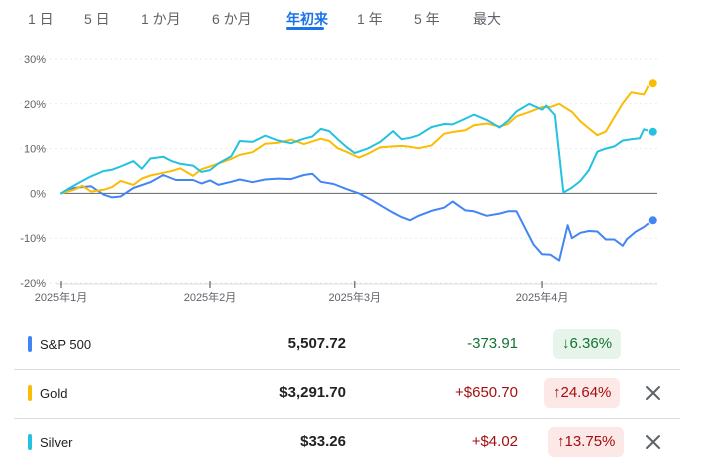 The image size is (708, 473). What do you see at coordinates (586, 392) in the screenshot?
I see `row-percent-value: 24.64%` at bounding box center [586, 392].